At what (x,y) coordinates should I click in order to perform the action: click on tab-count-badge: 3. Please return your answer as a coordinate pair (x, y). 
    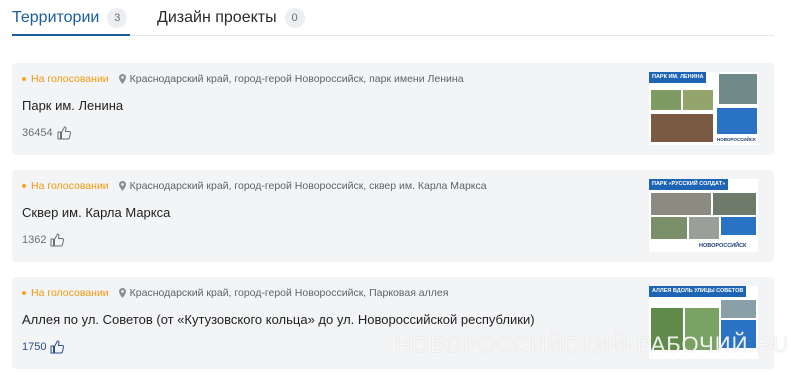
    Looking at the image, I should click on (117, 18).